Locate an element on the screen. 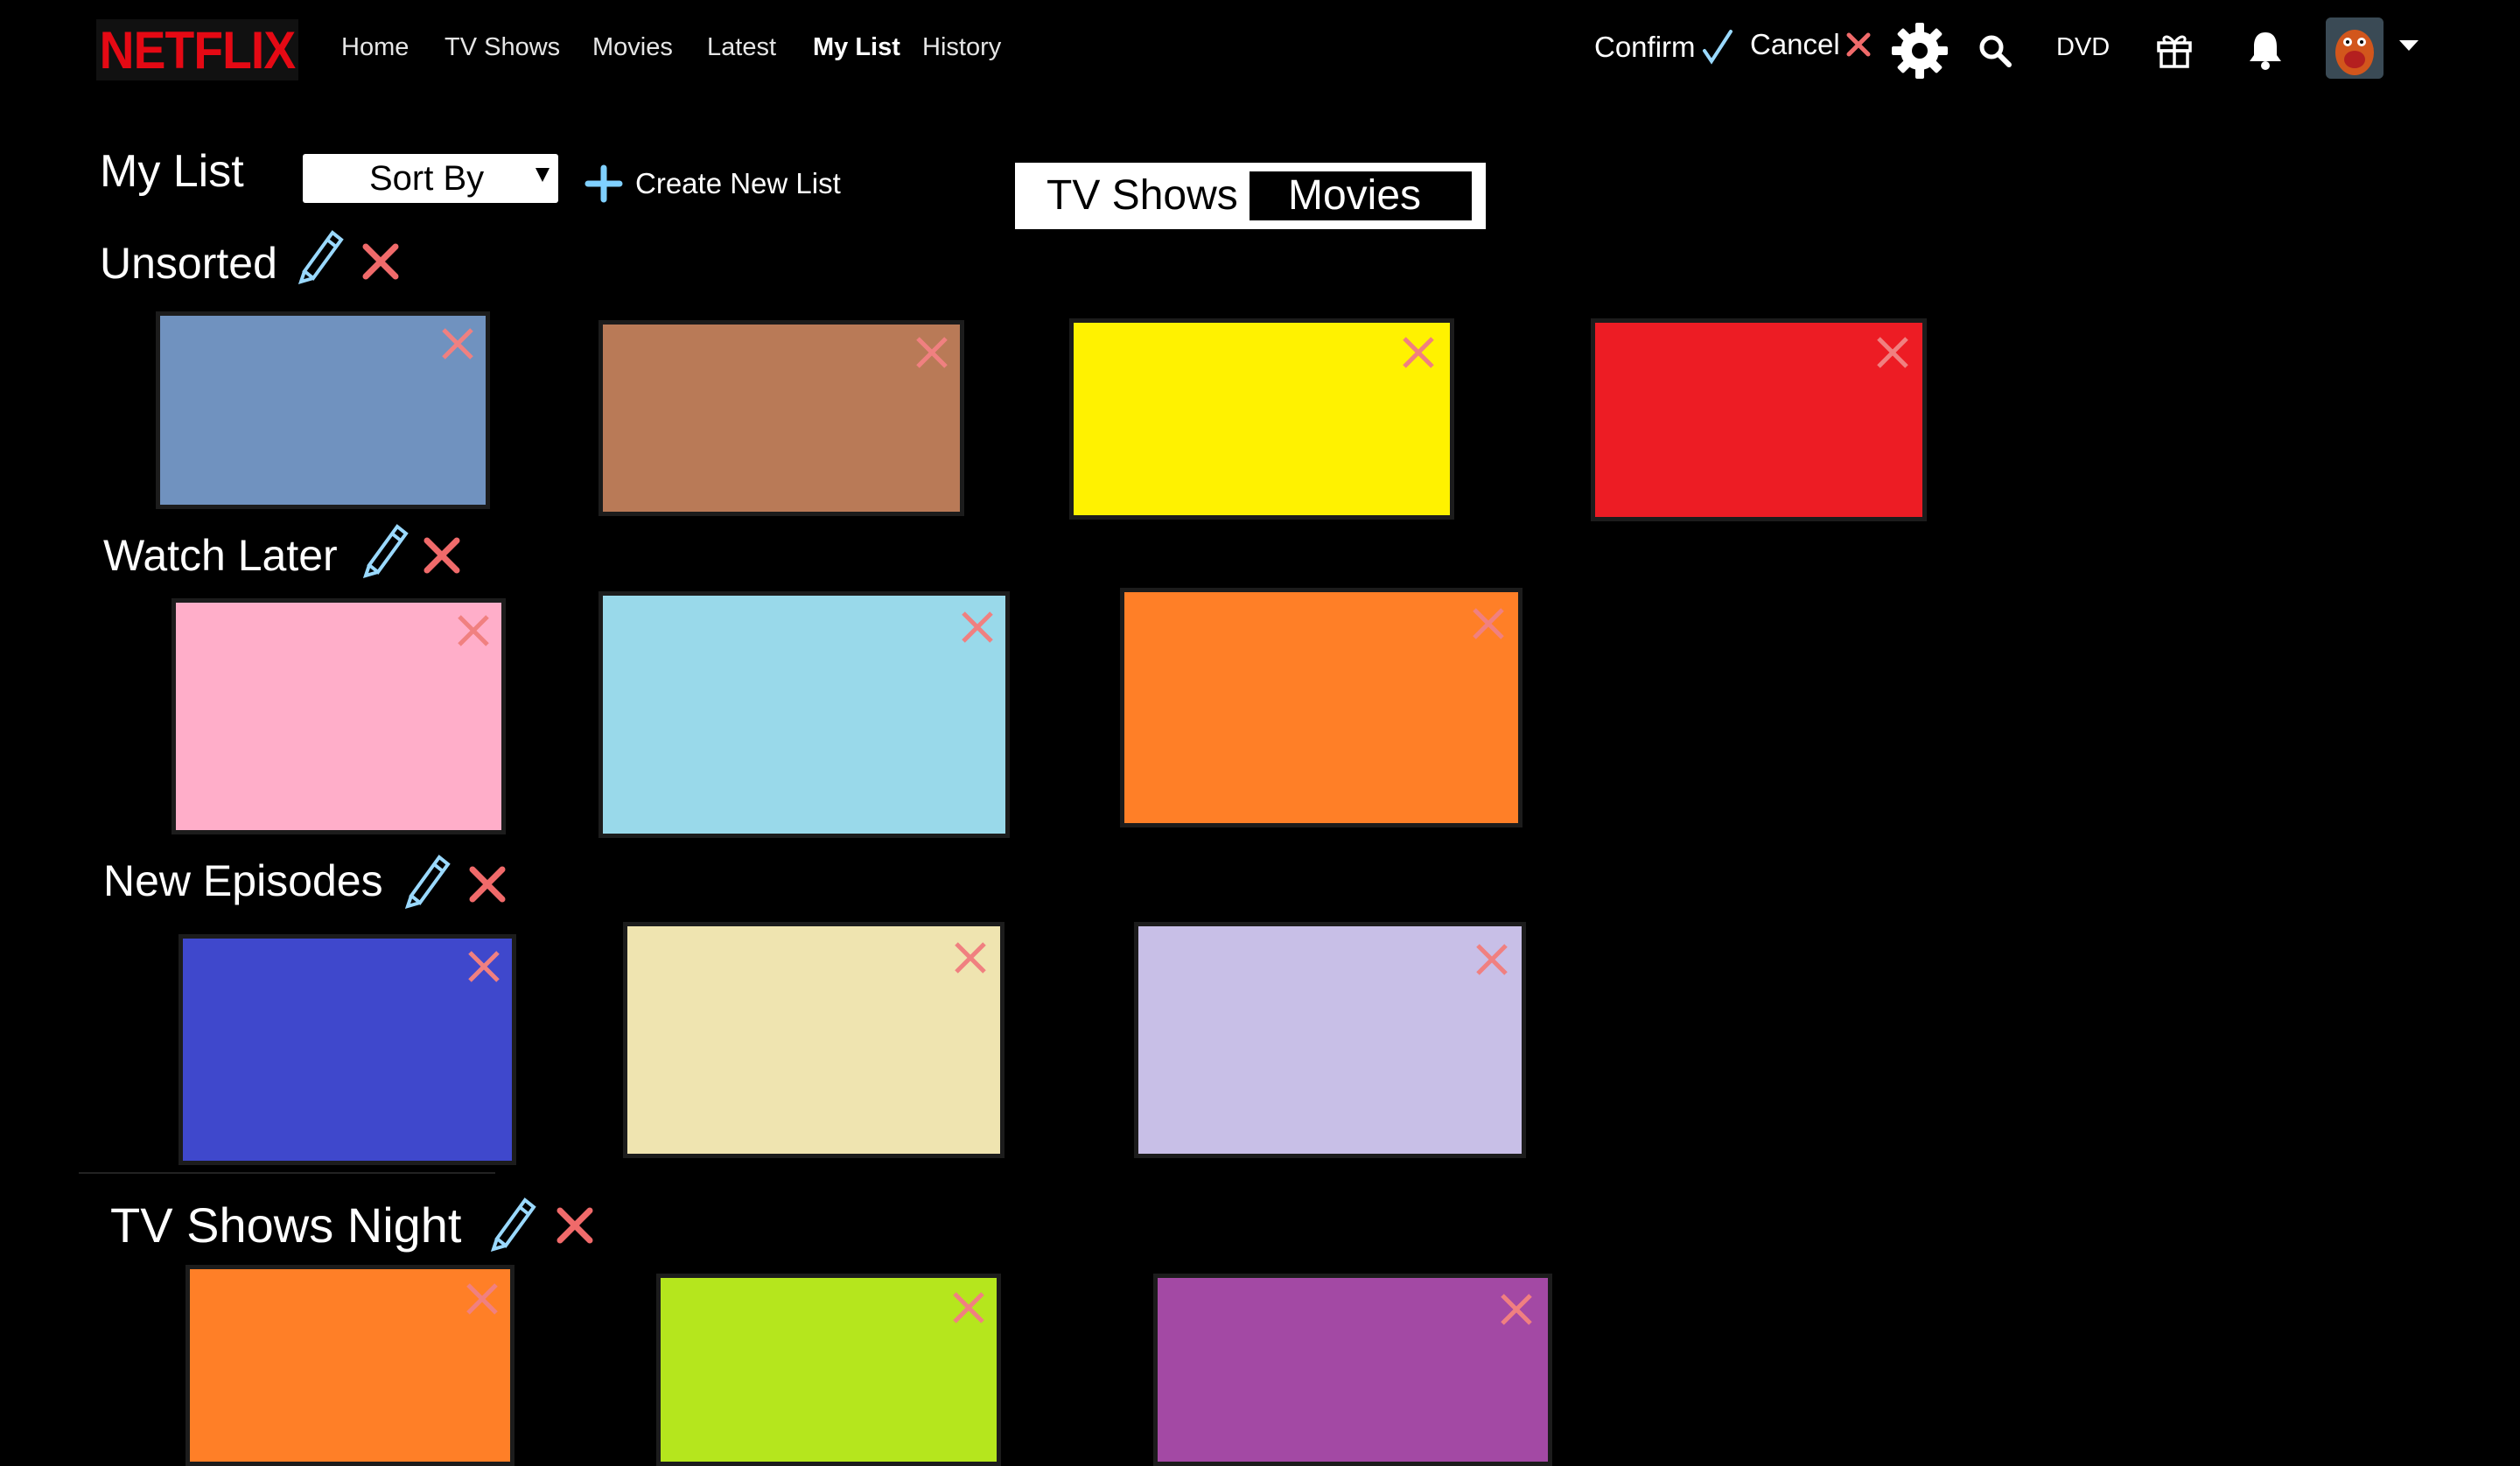 The image size is (2520, 1466). bell-icon is located at coordinates (2265, 50).